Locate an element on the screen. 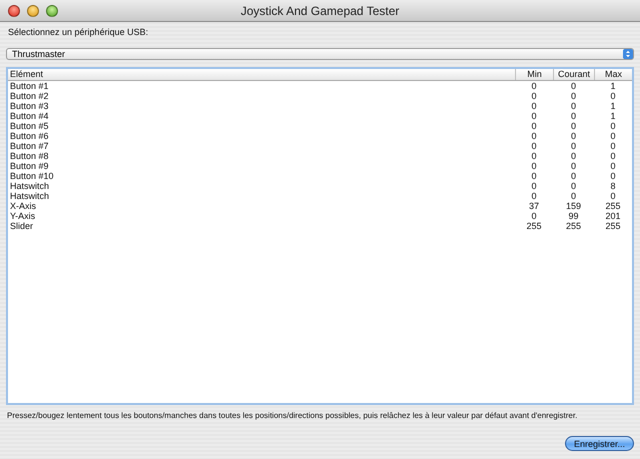 The height and width of the screenshot is (459, 640). device-label: Sélectionnez un périphérique USB: is located at coordinates (78, 32).